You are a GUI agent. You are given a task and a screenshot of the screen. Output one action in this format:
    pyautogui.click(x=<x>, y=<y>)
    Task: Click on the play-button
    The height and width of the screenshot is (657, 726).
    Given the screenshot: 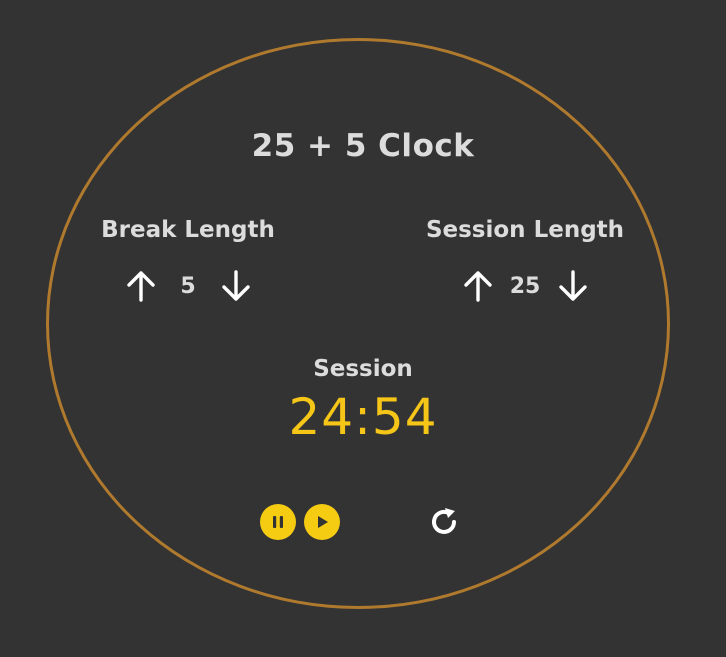 What is the action you would take?
    pyautogui.click(x=322, y=522)
    